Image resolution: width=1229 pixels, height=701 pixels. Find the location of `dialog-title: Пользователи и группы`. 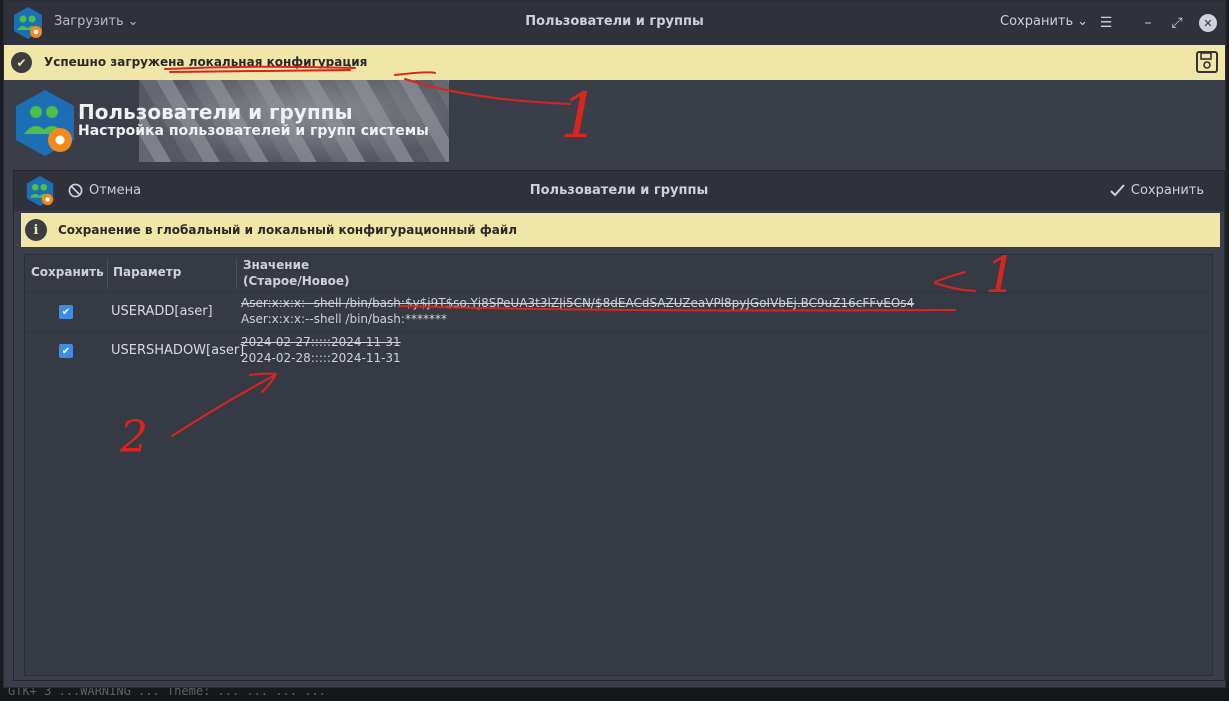

dialog-title: Пользователи и группы is located at coordinates (619, 190).